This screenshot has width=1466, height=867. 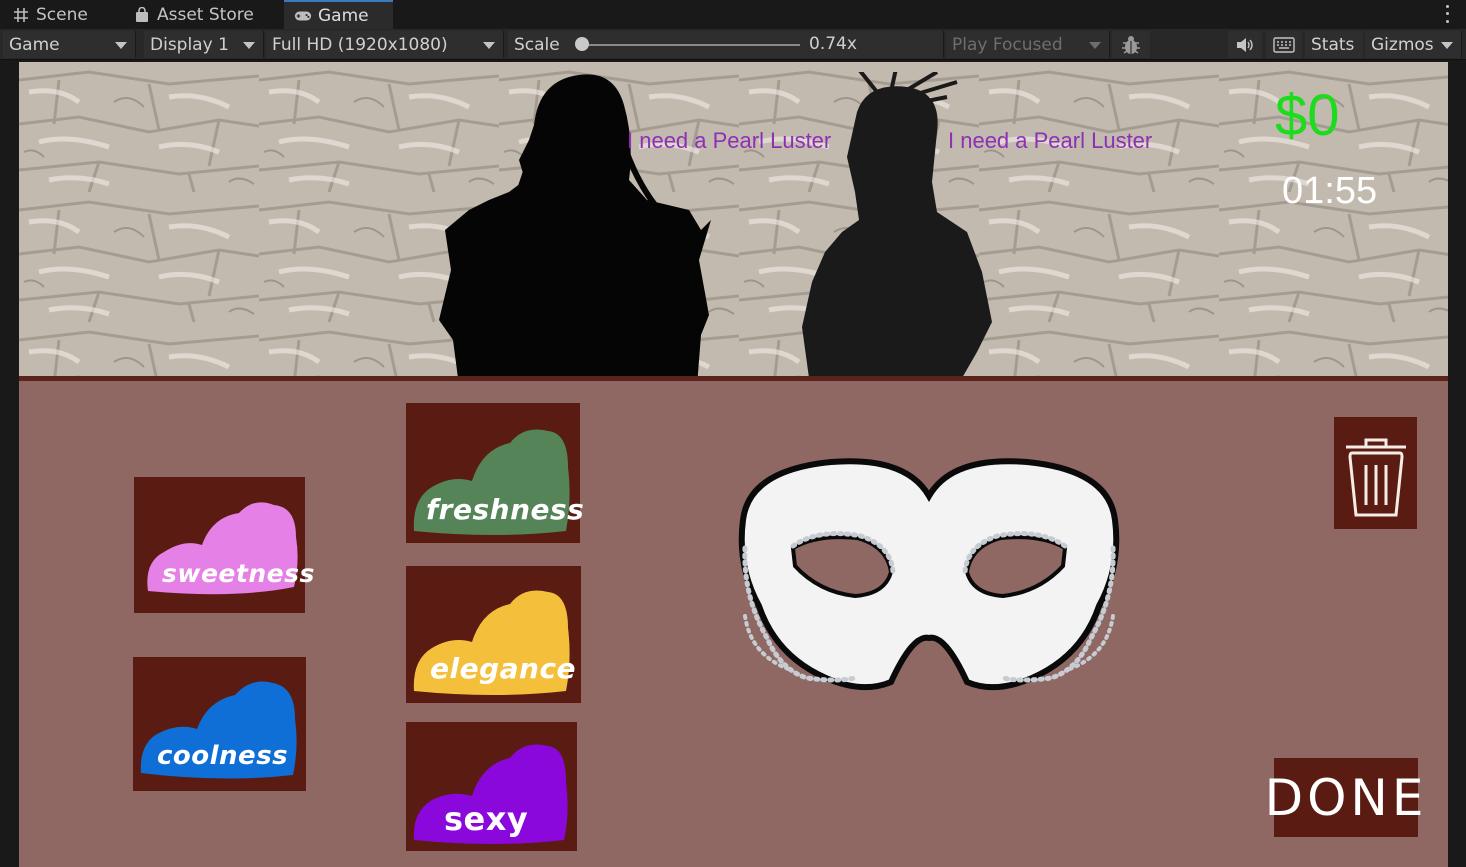 I want to click on keyboard-icon, so click(x=1284, y=44).